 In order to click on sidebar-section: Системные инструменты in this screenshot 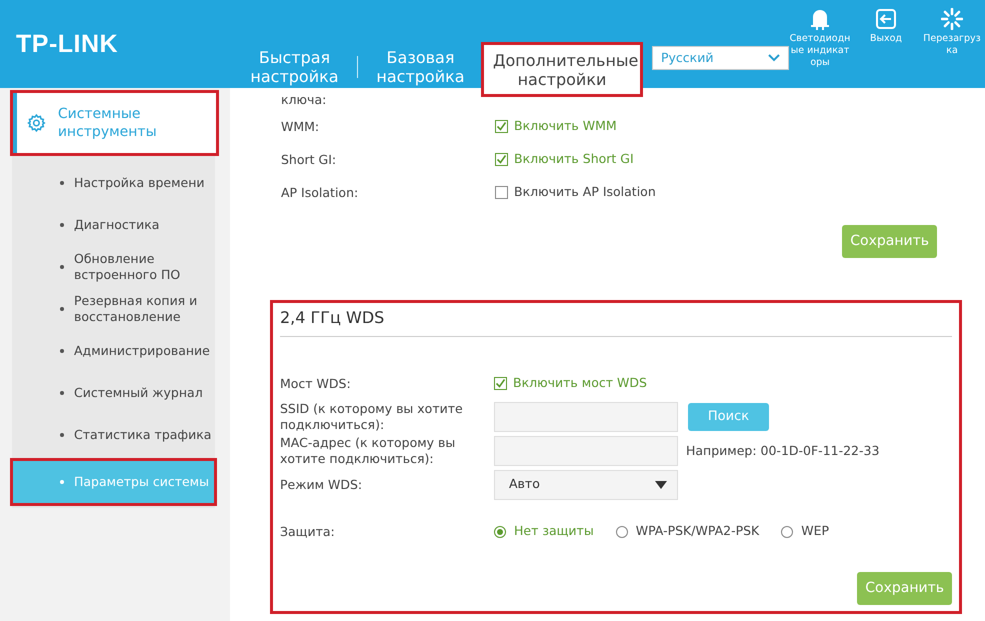, I will do `click(114, 123)`.